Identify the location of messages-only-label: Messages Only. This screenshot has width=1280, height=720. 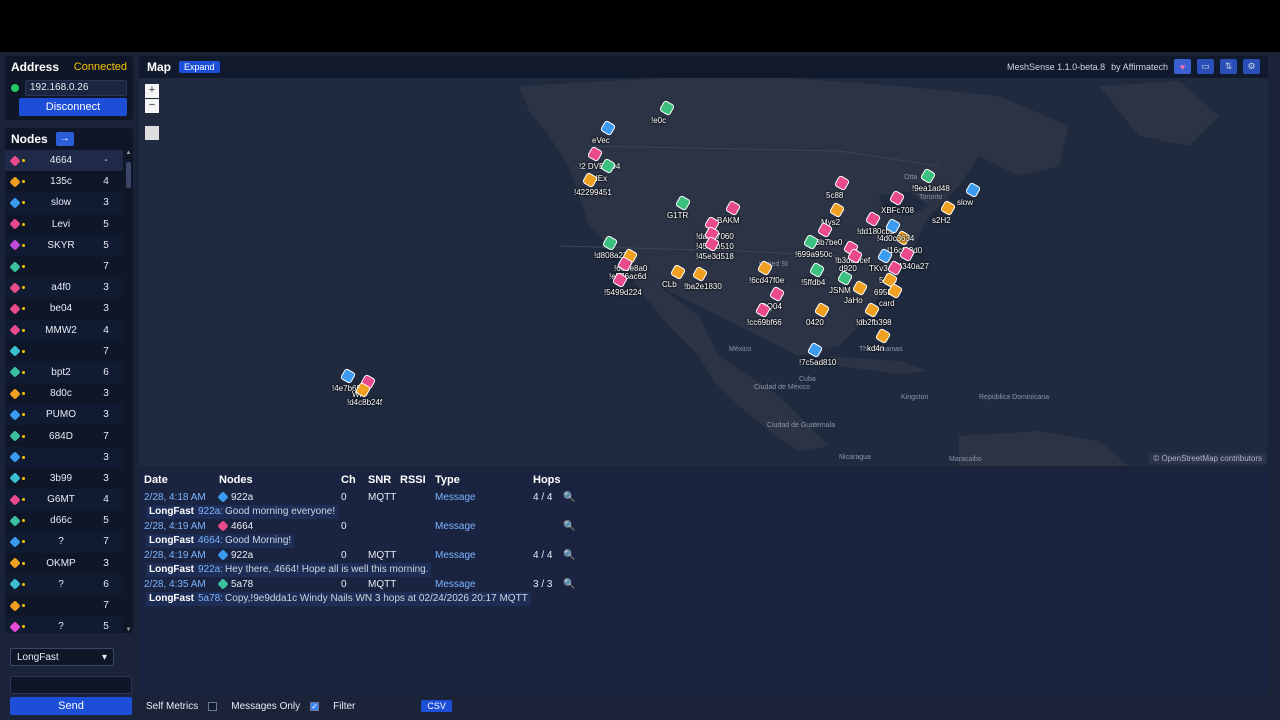
(266, 706).